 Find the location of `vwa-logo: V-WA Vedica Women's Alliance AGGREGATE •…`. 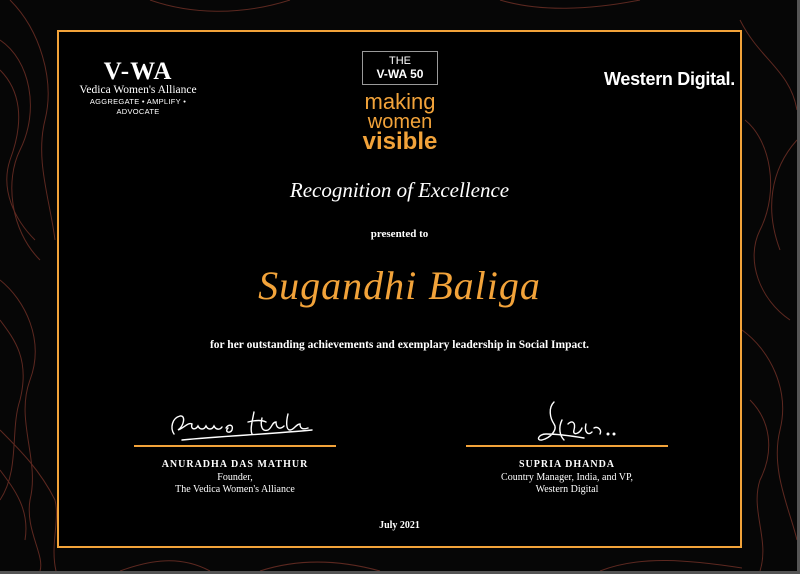

vwa-logo: V-WA Vedica Women's Alliance AGGREGATE •… is located at coordinates (138, 87).